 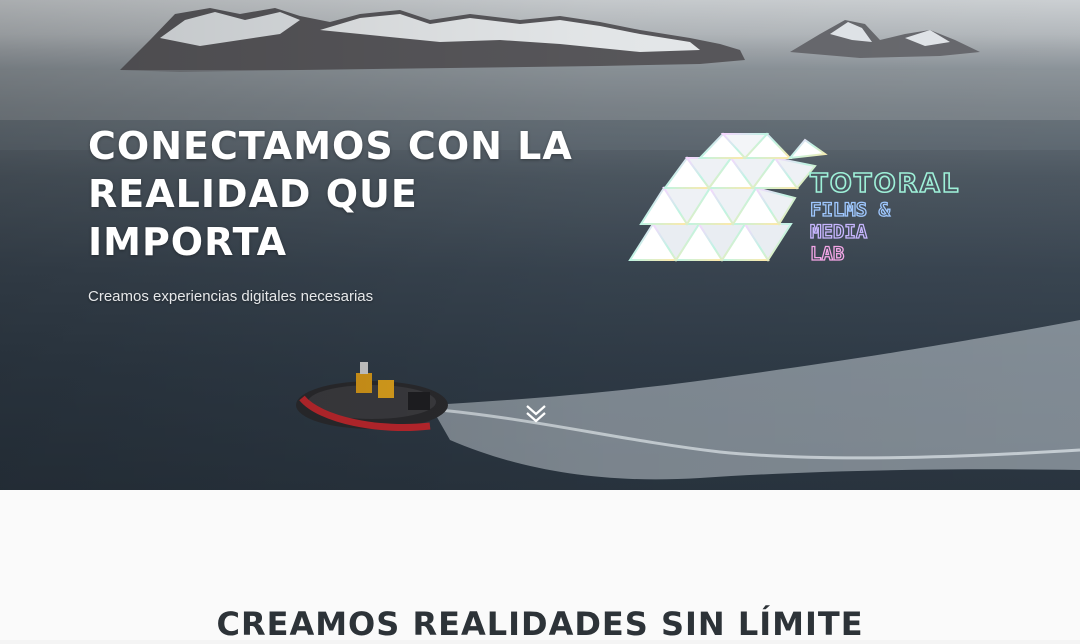 I want to click on section-title: CREAMOS REALIDADES SIN LÍMITE, so click(x=540, y=624).